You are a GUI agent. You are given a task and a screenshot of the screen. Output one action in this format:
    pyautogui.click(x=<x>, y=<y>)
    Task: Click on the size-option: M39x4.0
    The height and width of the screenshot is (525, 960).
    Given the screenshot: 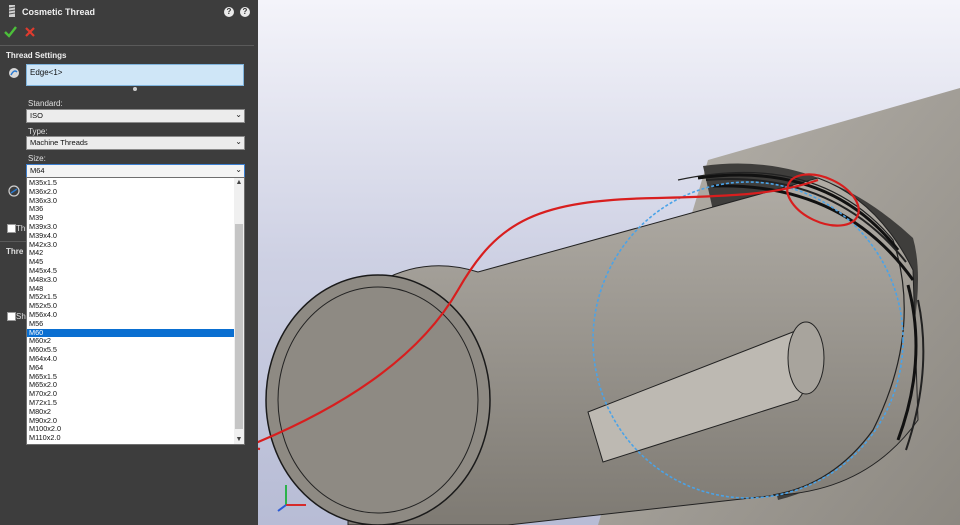 What is the action you would take?
    pyautogui.click(x=131, y=236)
    